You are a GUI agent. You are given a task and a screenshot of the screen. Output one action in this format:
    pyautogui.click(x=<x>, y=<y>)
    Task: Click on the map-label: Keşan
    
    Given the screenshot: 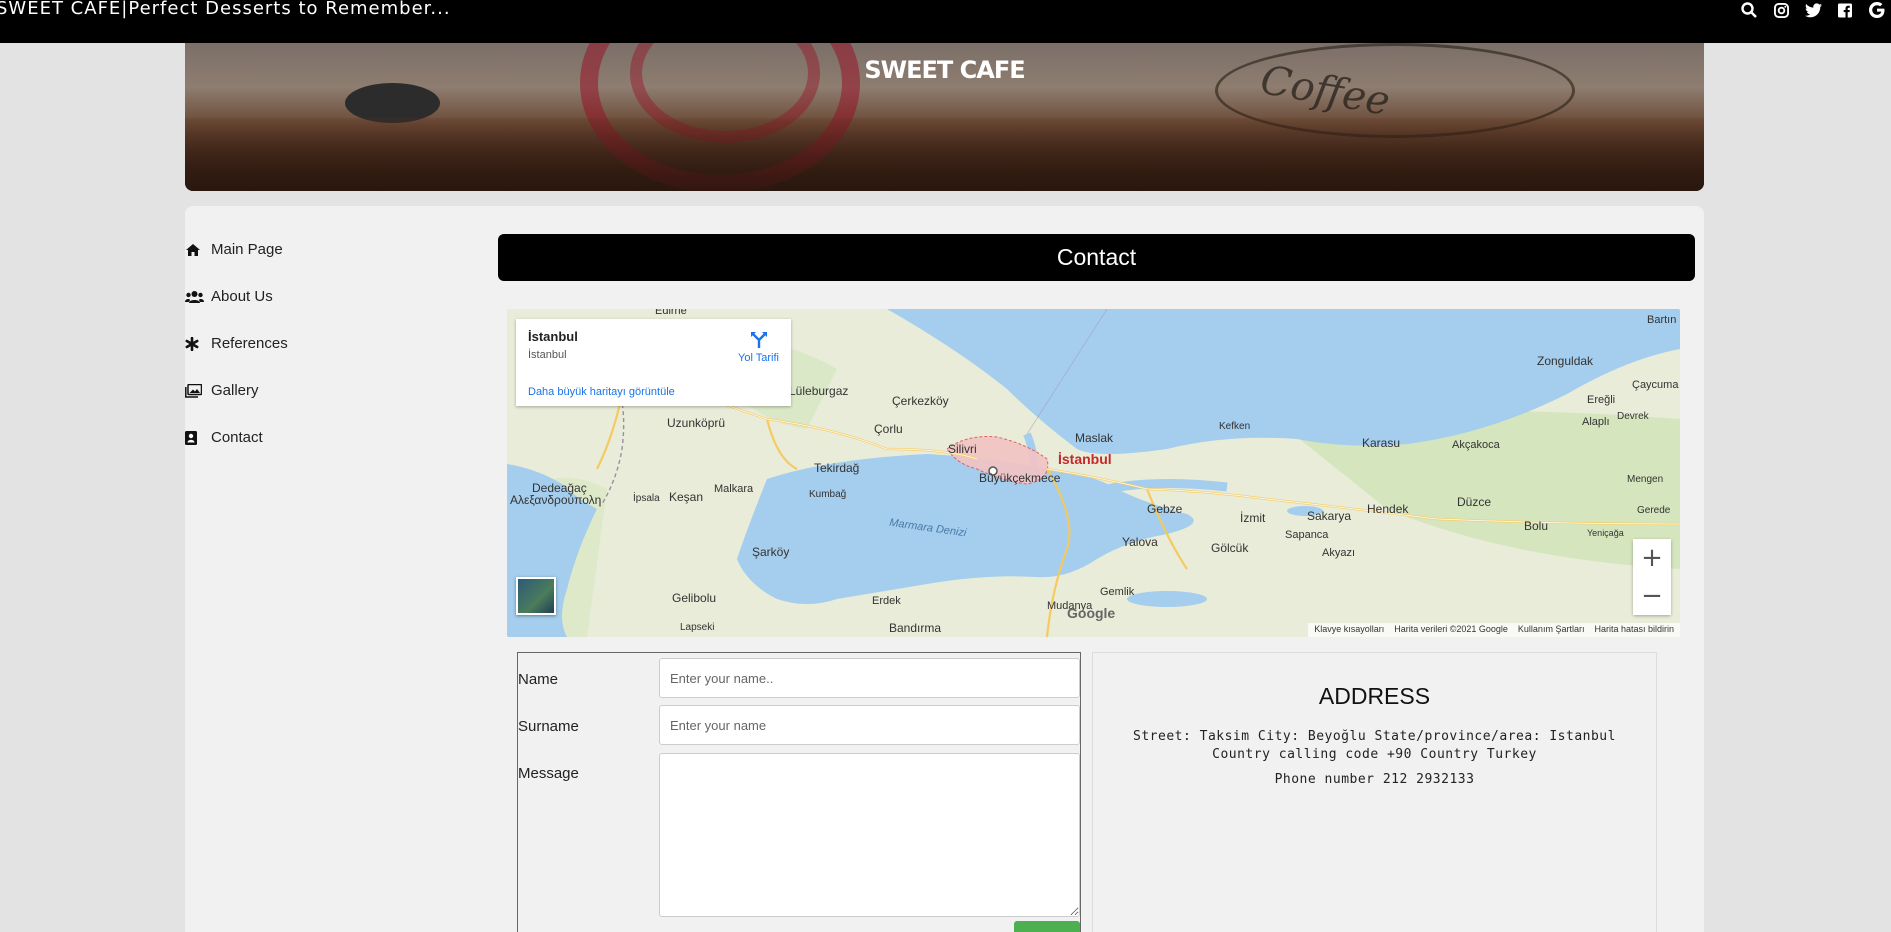 What is the action you would take?
    pyautogui.click(x=686, y=497)
    